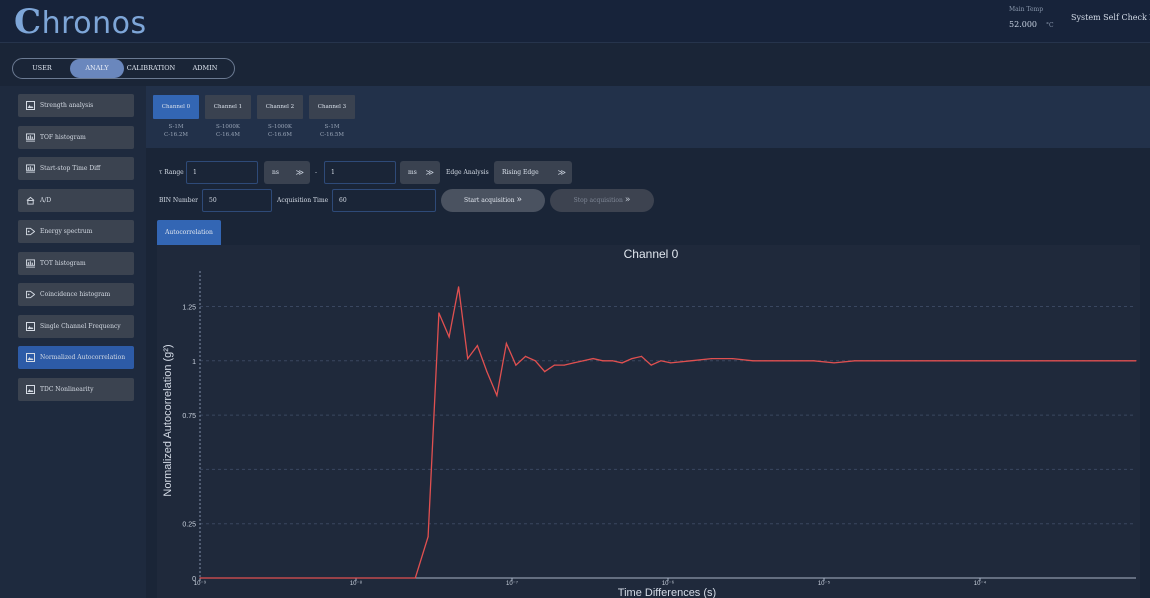 This screenshot has width=1150, height=598. Describe the element at coordinates (533, 172) in the screenshot. I see `edge-analysis-select: Rising Edge ≫` at that location.